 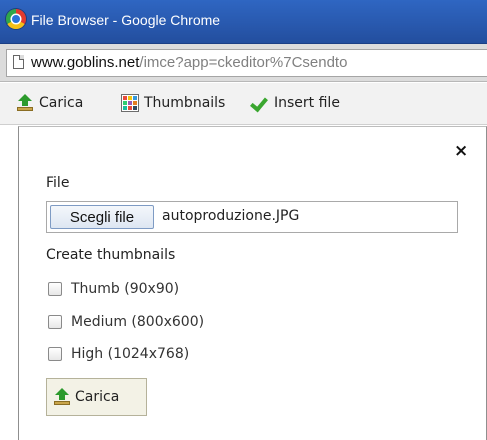 I want to click on thumbnail-option-high: High (1024x768), so click(x=118, y=354).